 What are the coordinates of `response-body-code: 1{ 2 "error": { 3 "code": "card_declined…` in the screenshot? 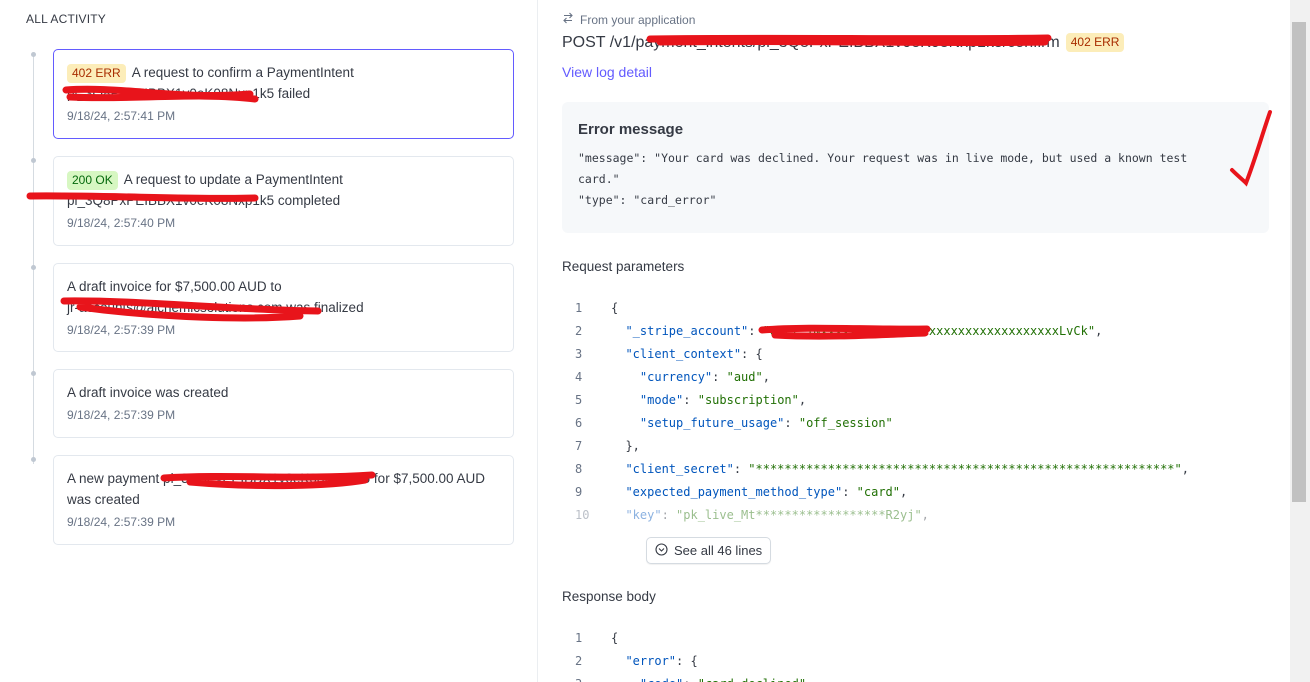 It's located at (912, 654).